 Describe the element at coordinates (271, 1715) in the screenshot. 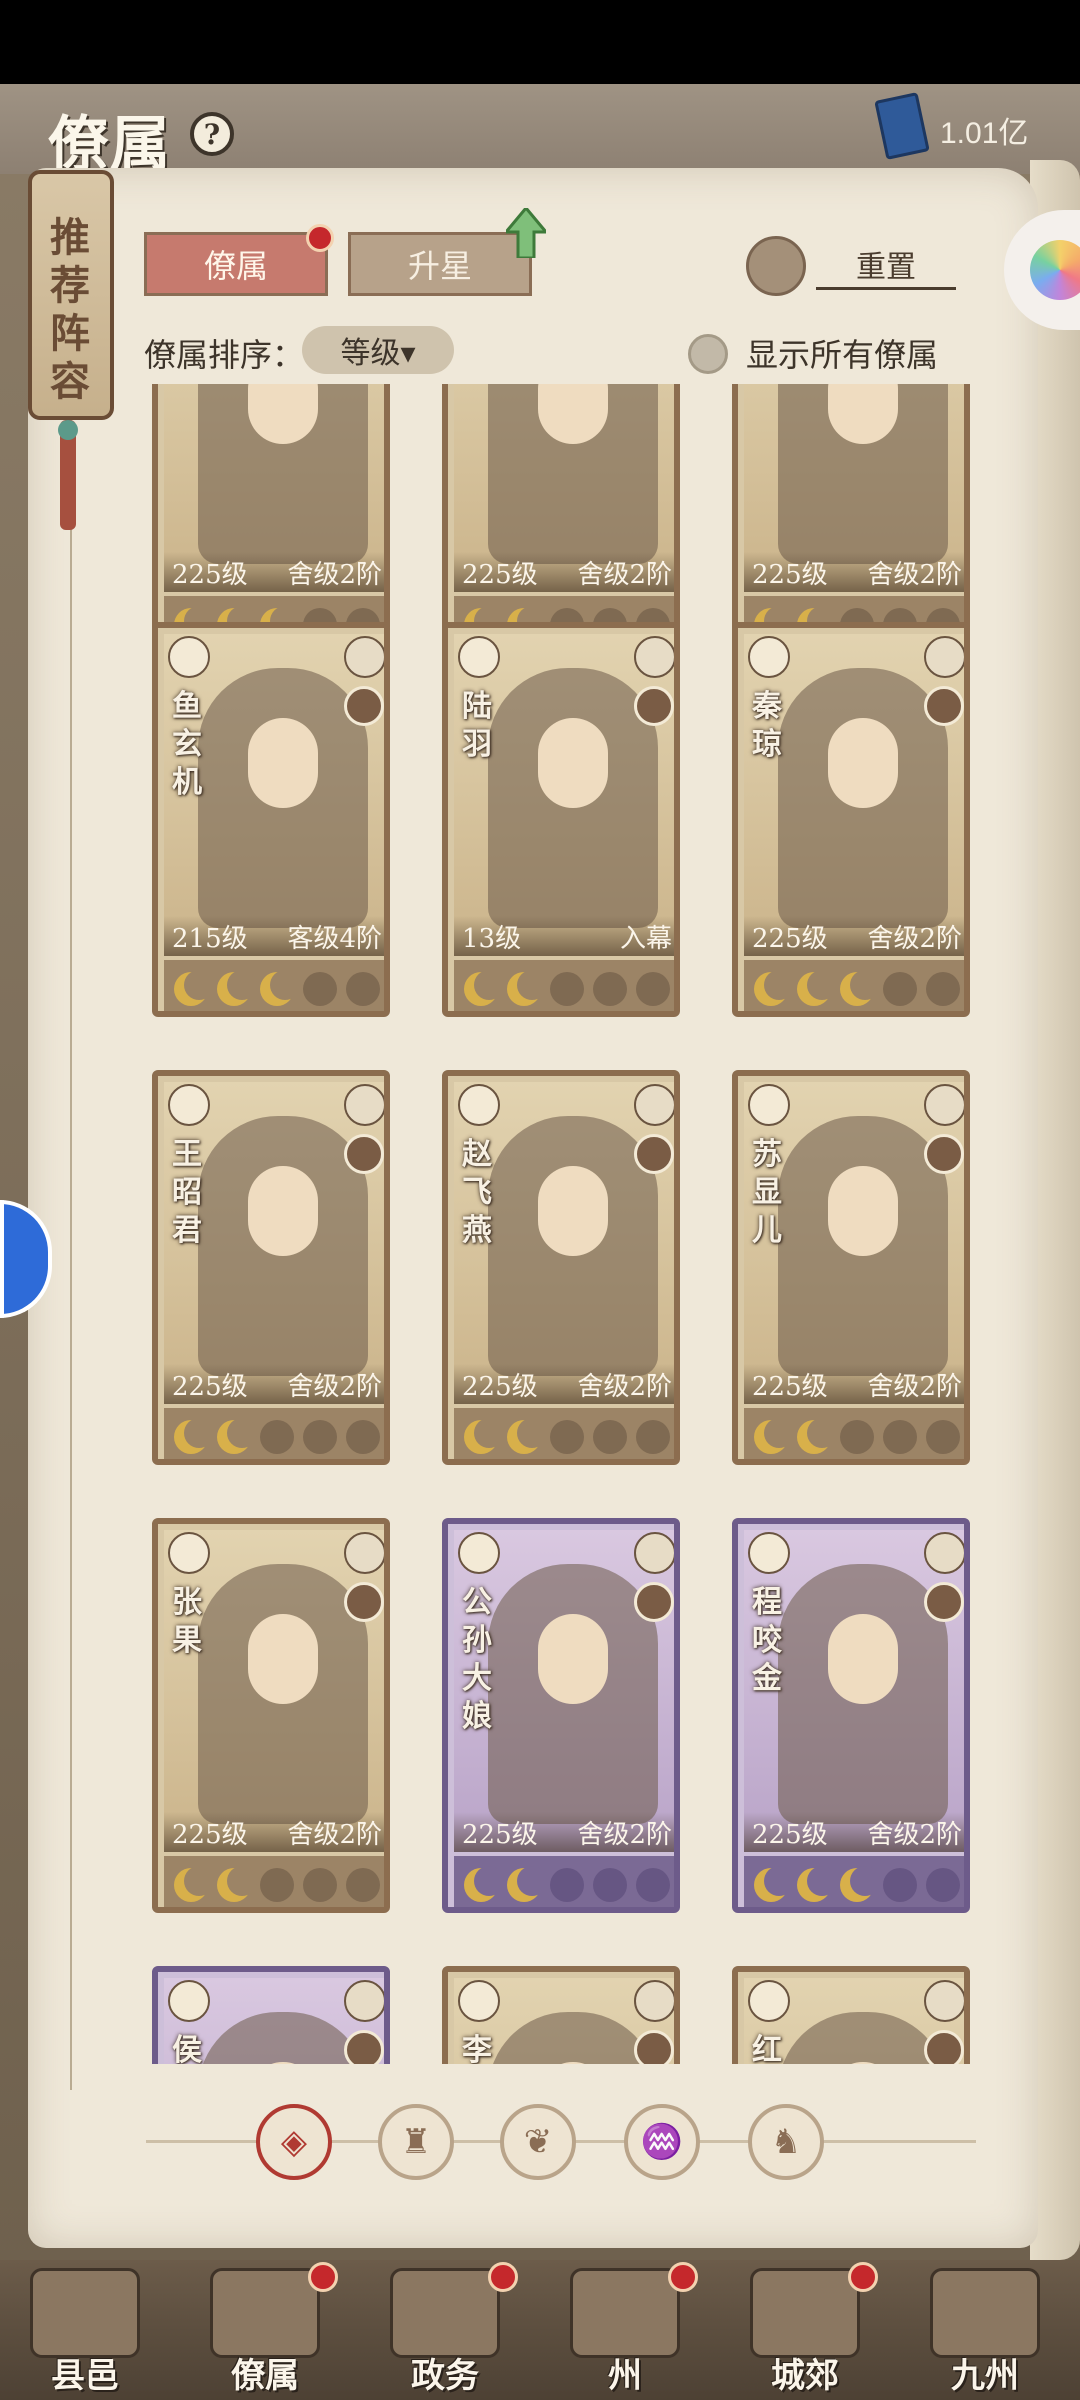

I see `retainer-card: 张果 225级 舍级2阶` at that location.